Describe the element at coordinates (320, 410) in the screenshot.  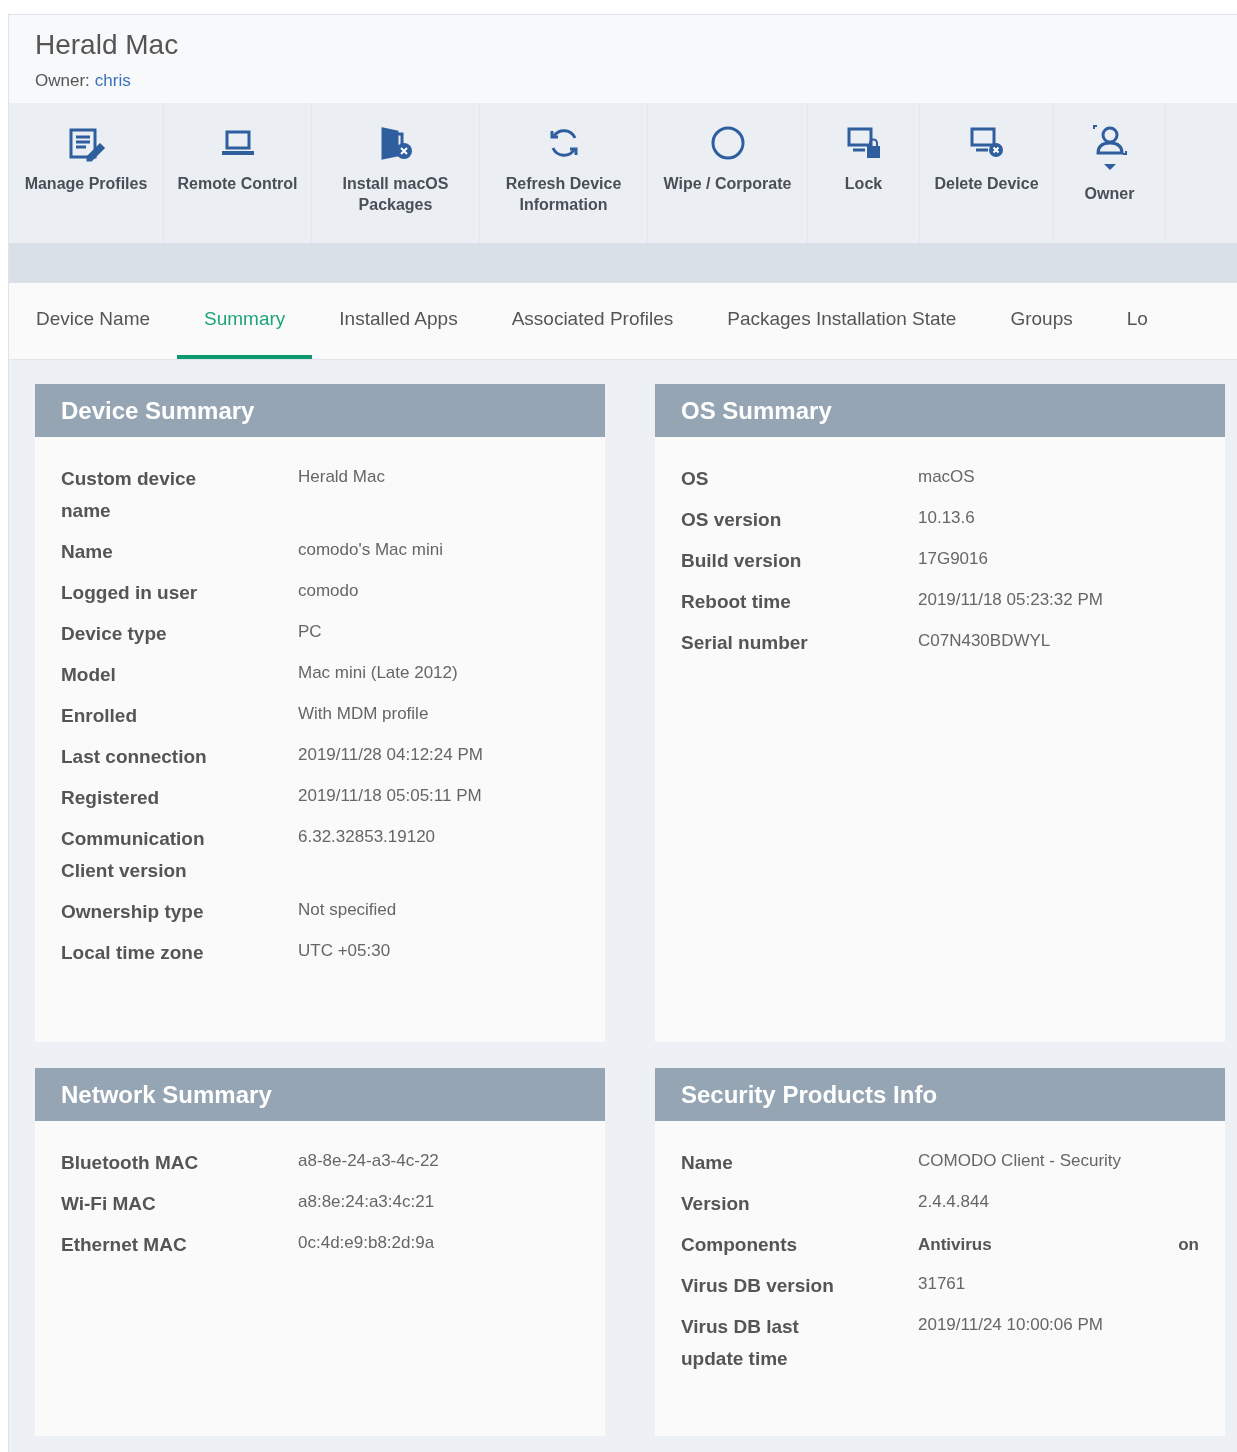
I see `panel-header: Device Summary` at that location.